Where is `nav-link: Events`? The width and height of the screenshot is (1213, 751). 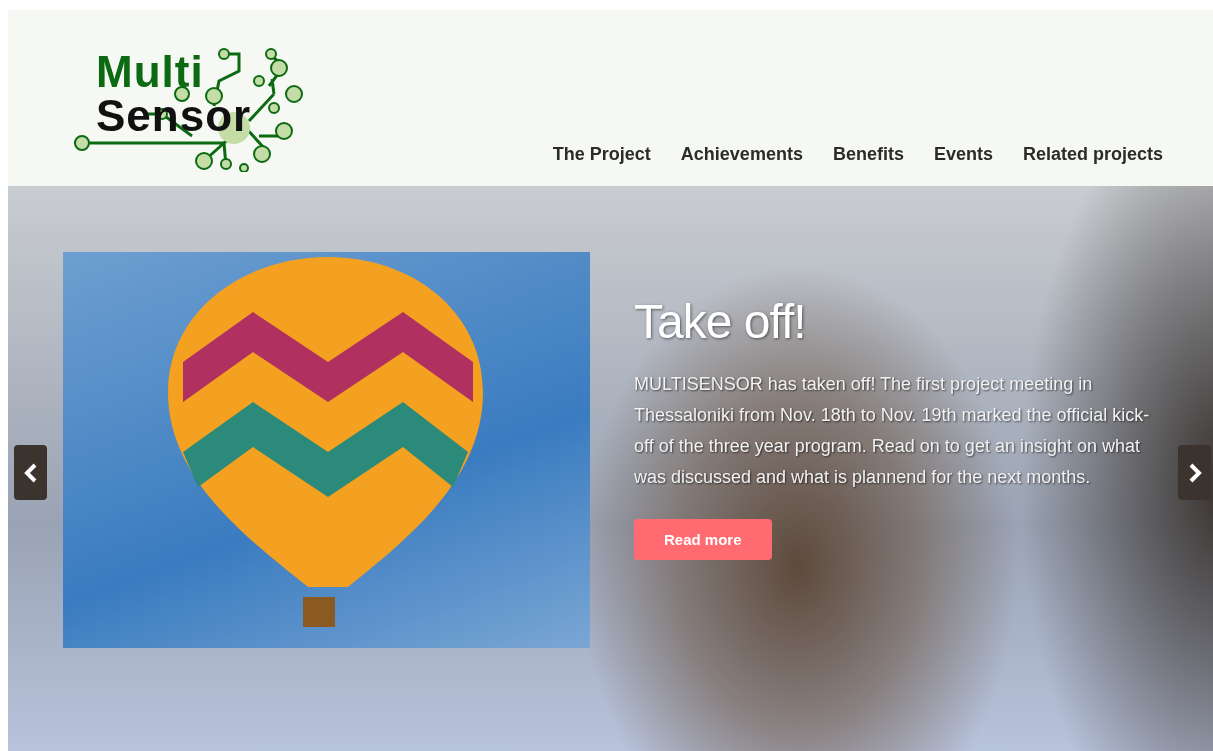
nav-link: Events is located at coordinates (963, 154).